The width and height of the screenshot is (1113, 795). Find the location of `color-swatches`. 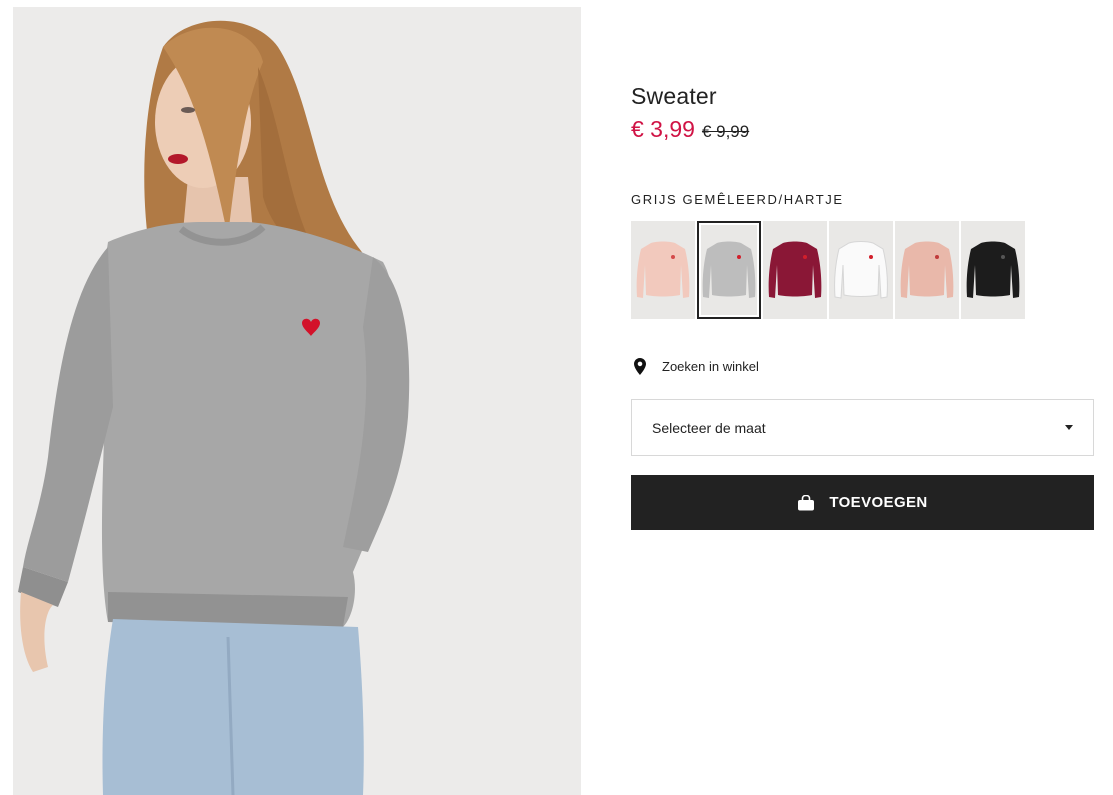

color-swatches is located at coordinates (862, 270).